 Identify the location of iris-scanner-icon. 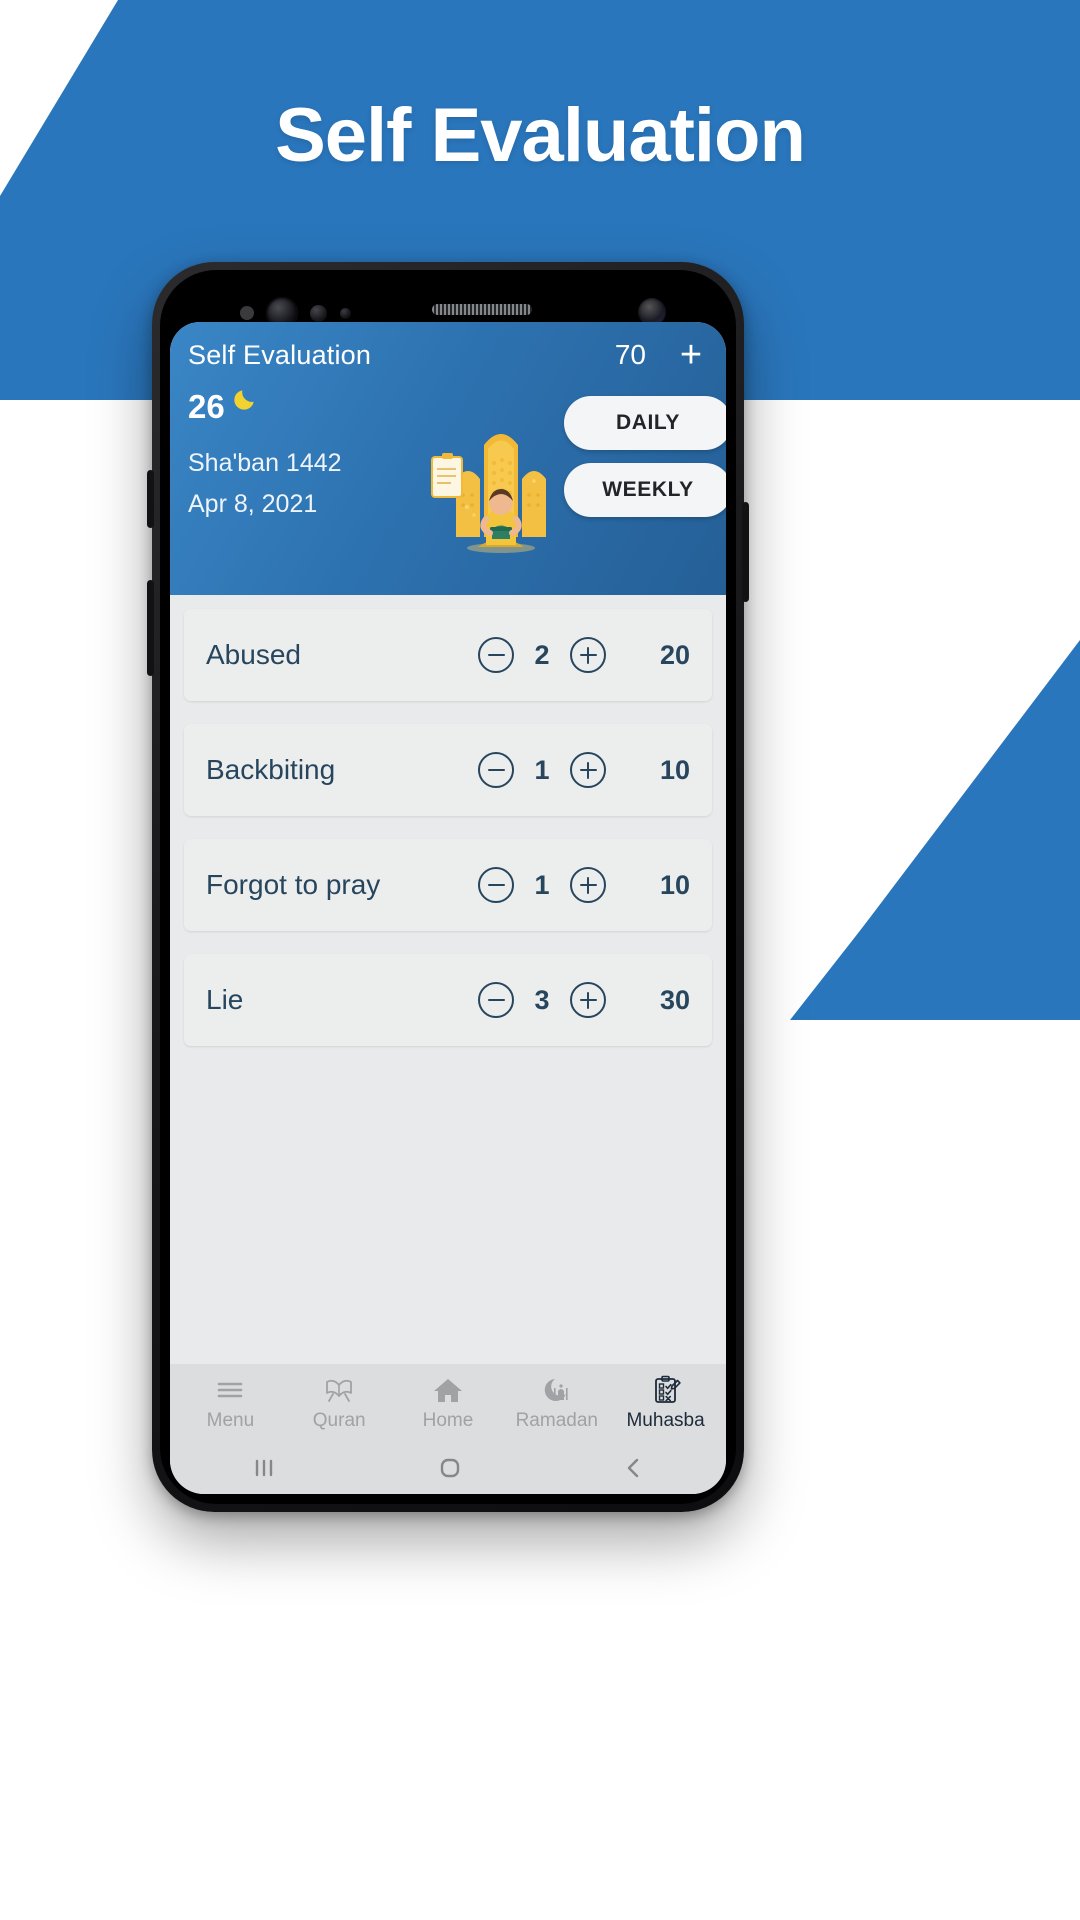
(318, 313).